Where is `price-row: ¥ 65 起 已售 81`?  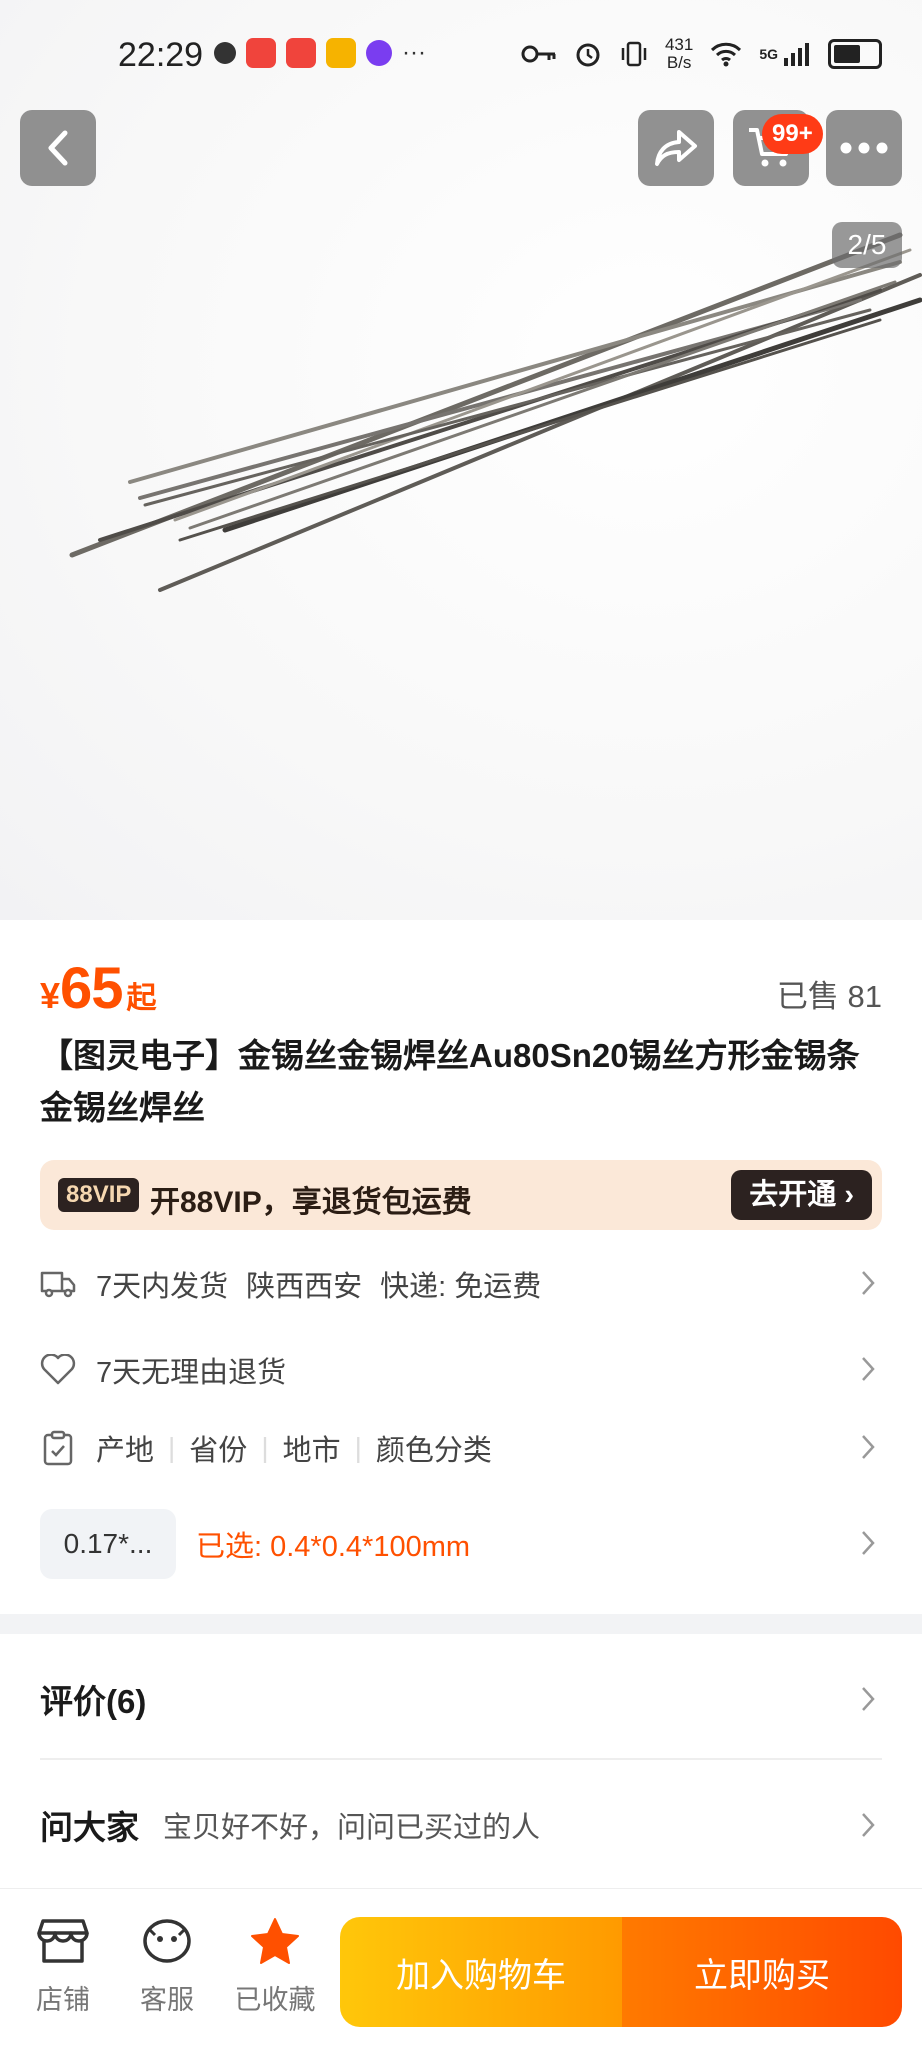
price-row: ¥ 65 起 已售 81 is located at coordinates (461, 987).